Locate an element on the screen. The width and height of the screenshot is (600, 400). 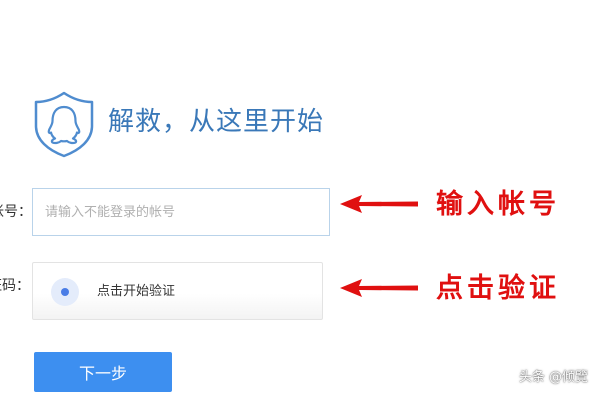
captcha-field-label: 验证码： is located at coordinates (15, 286).